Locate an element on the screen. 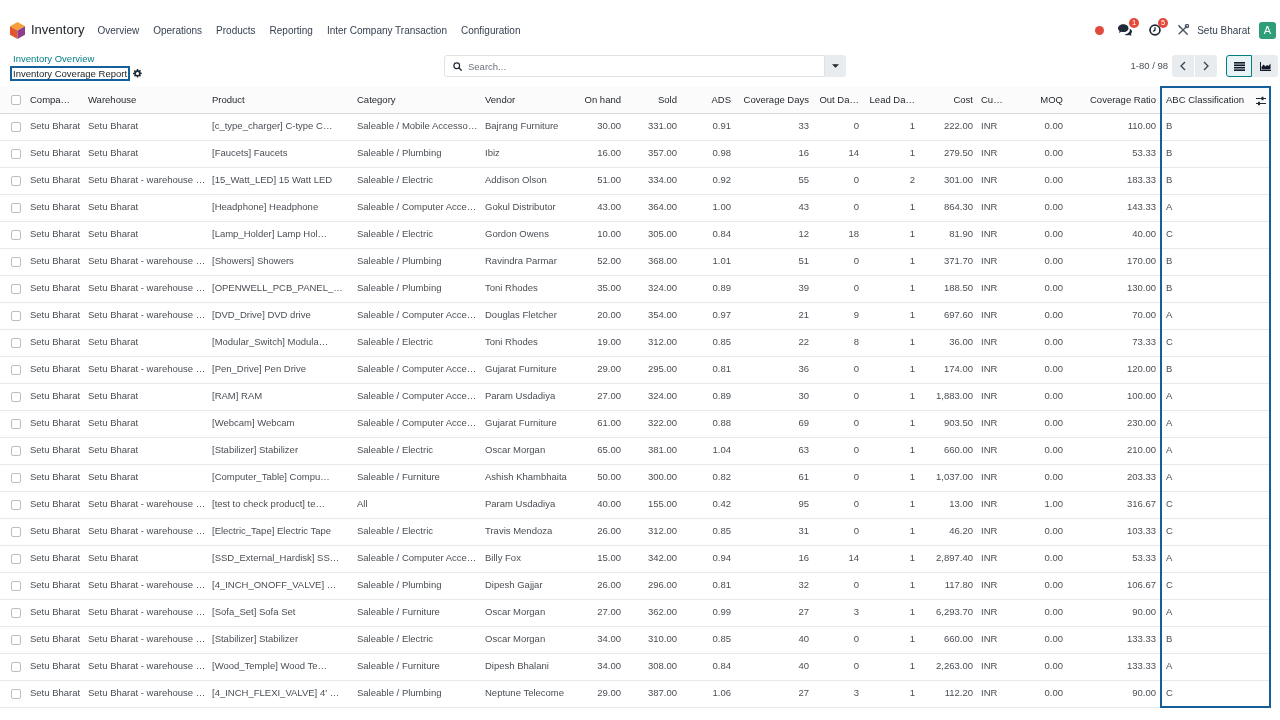 The width and height of the screenshot is (1280, 720). table-cell: 331.00 is located at coordinates (653, 126).